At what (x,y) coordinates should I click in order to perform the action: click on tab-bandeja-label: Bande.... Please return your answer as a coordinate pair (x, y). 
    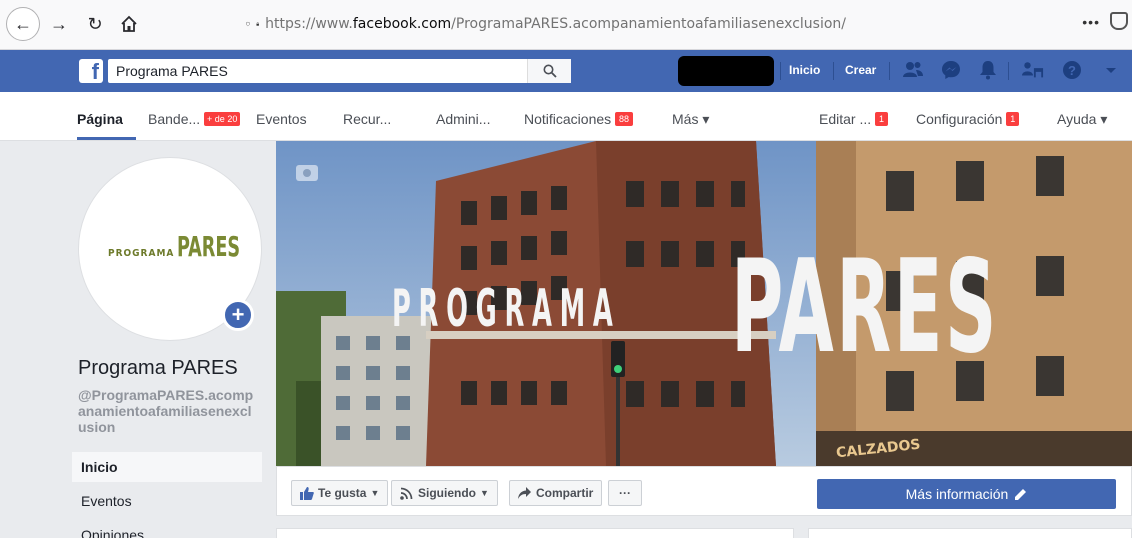
    Looking at the image, I should click on (174, 119).